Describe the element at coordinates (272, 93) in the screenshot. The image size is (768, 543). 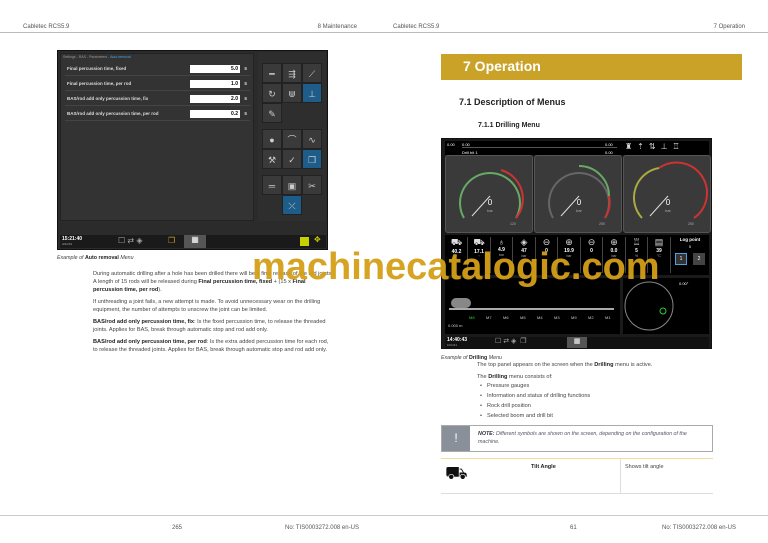
I see `rotate-icon: ↻` at that location.